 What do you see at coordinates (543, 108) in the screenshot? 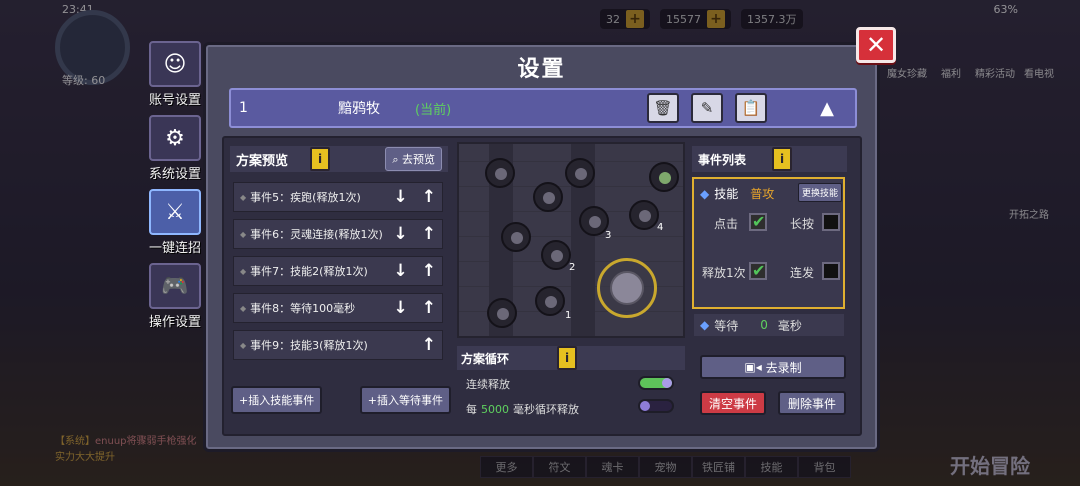
I see `scheme-bar: 1 黯鸦牧 (当前) 🗑 ✎ 📋 ▲` at bounding box center [543, 108].